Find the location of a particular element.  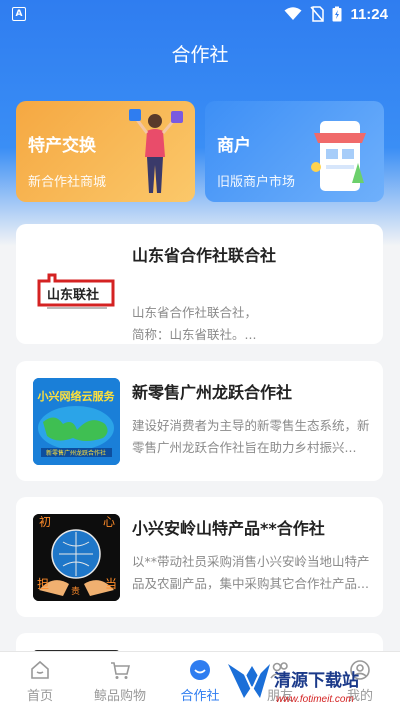

phone-store-illustration is located at coordinates (338, 156).